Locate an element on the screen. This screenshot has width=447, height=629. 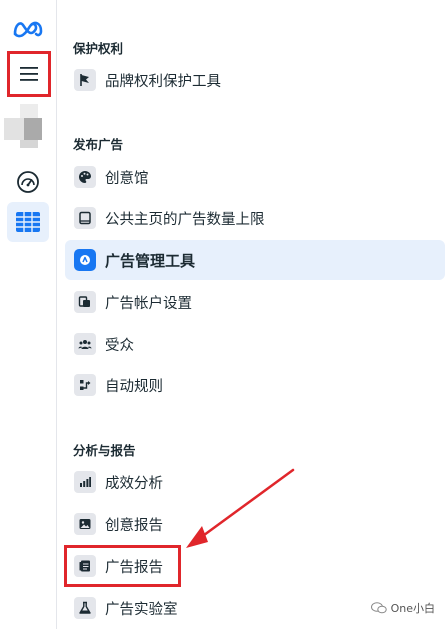
menu-item-label: 广告管理工具 is located at coordinates (150, 260).